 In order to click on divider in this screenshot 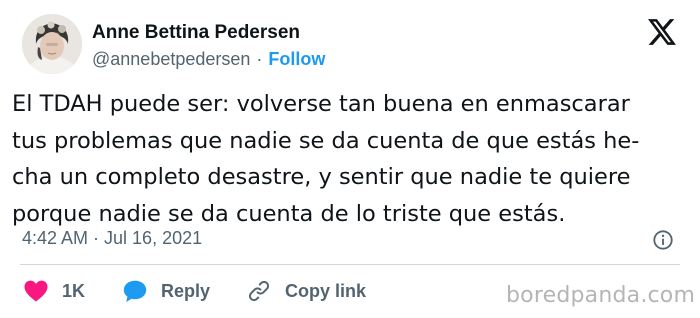, I will do `click(350, 264)`.